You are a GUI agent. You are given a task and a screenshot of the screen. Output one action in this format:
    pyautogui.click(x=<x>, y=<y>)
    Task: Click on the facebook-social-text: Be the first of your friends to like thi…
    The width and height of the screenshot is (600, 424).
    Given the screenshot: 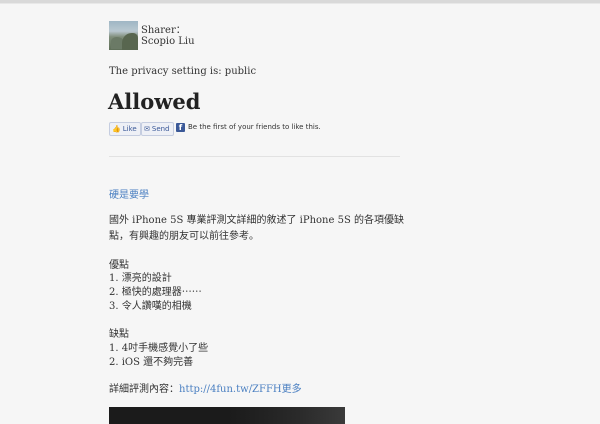 What is the action you would take?
    pyautogui.click(x=254, y=127)
    